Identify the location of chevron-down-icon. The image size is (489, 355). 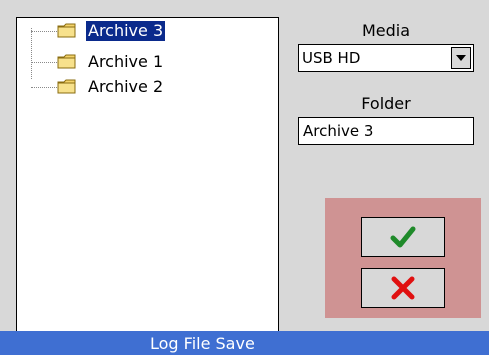
(461, 58).